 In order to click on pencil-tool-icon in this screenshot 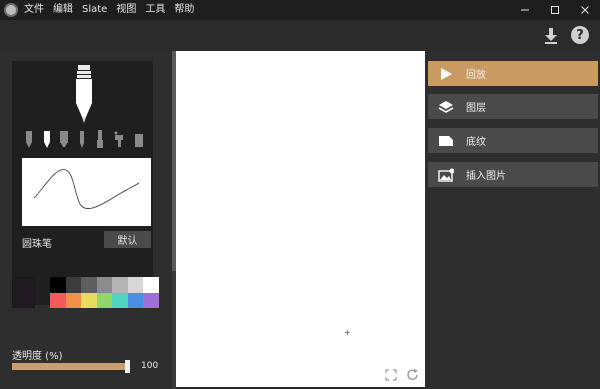, I will do `click(82, 139)`.